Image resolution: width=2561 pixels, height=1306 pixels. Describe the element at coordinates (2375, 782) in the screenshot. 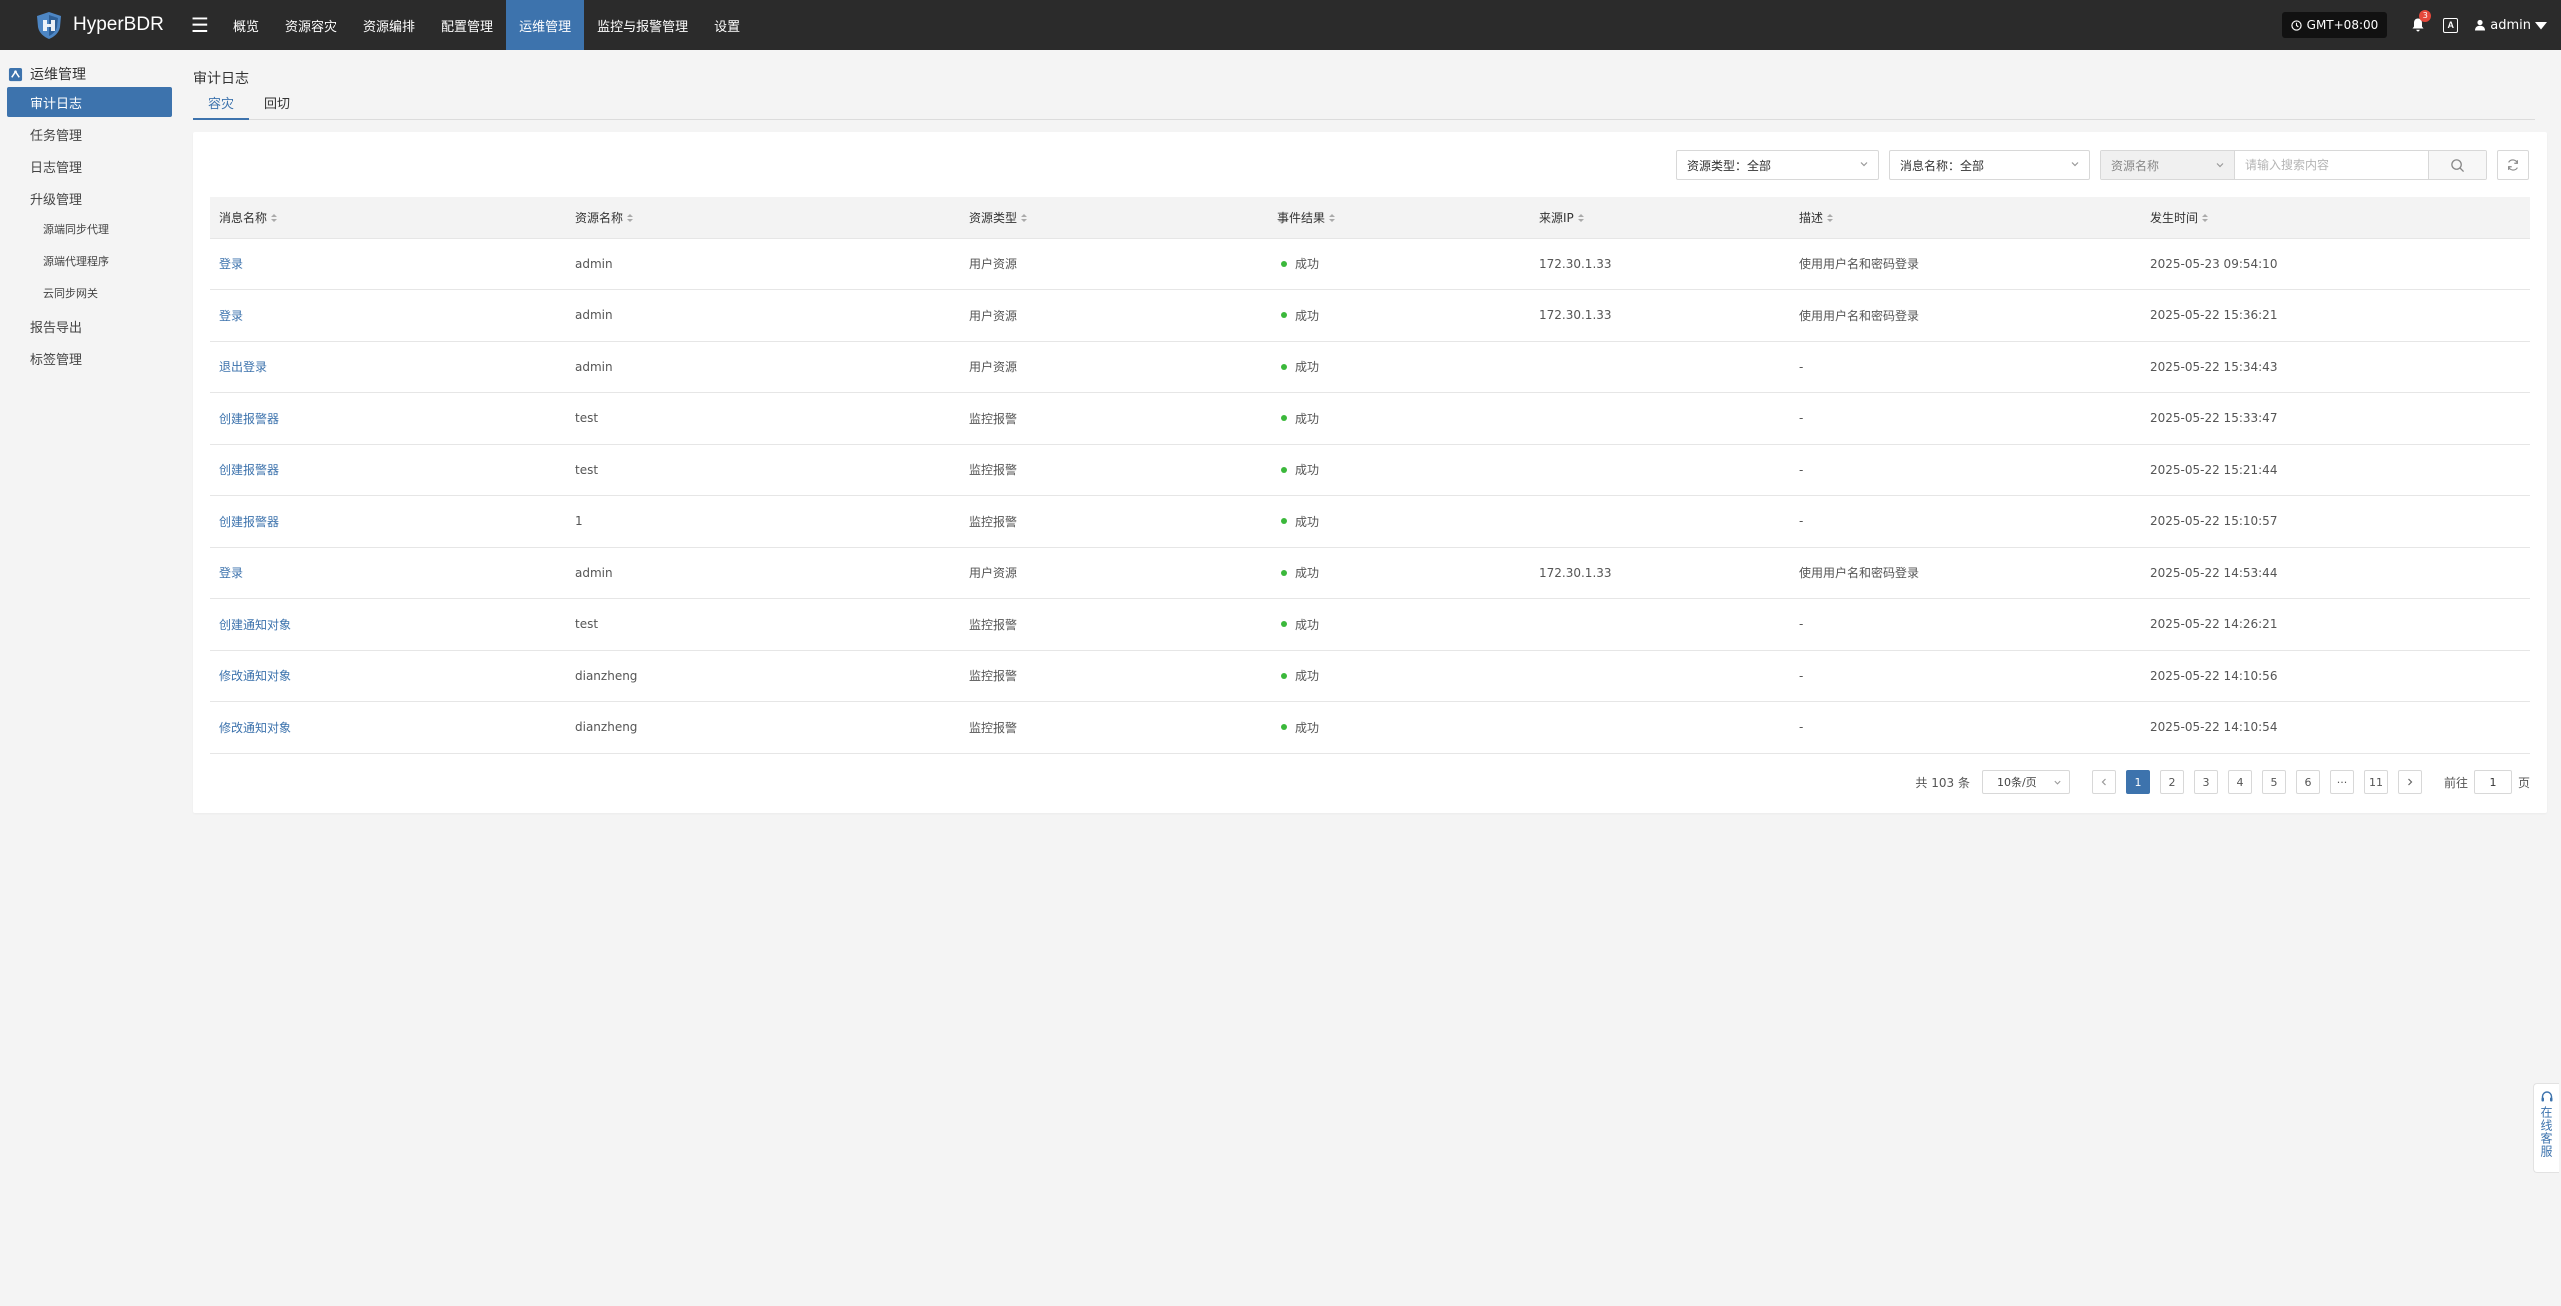

I see `page-button: 11` at that location.